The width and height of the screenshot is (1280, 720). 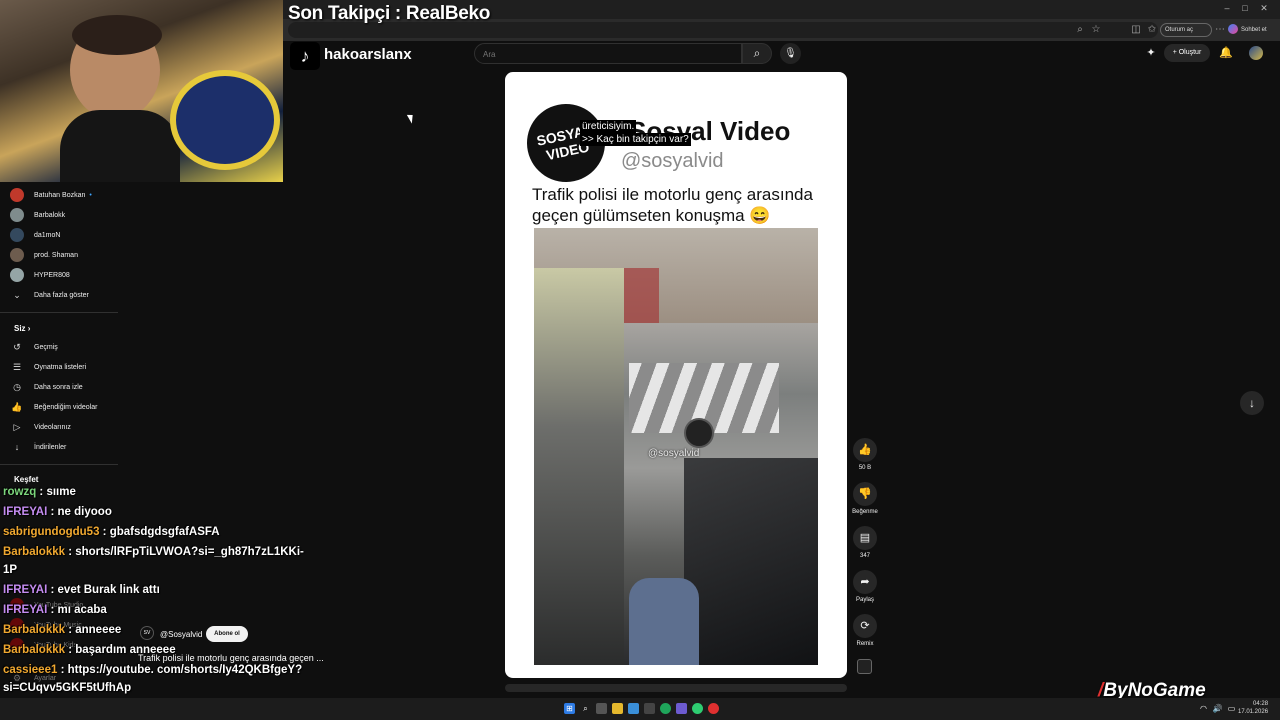 What do you see at coordinates (65, 448) in the screenshot?
I see `sidebar-item-downloads: ↓ İndirilenler` at bounding box center [65, 448].